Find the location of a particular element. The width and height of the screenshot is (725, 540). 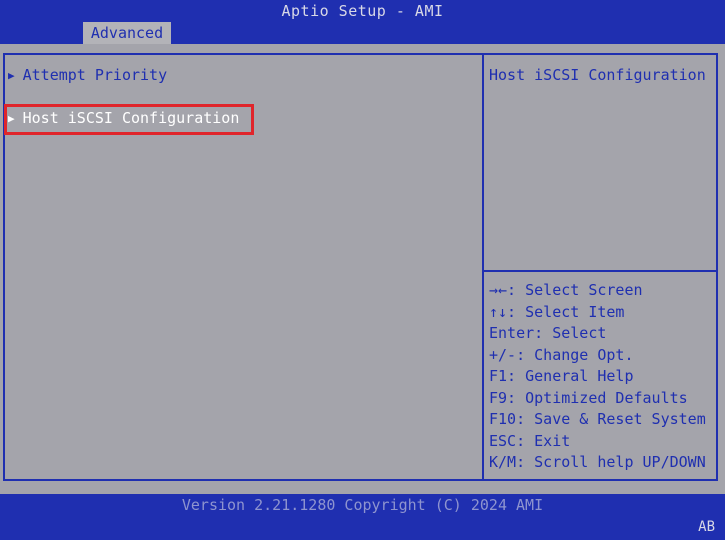

key-hint-optimized-defaults: F9: Optimized Defaults is located at coordinates (588, 397).